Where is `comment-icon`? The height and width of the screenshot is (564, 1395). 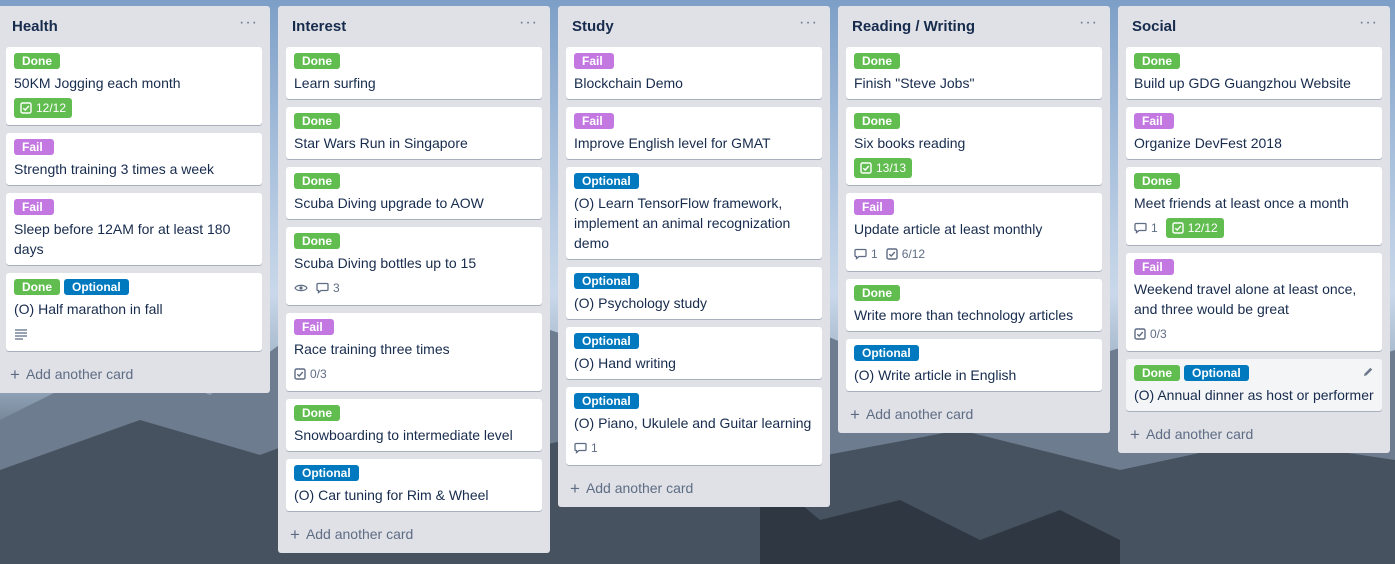 comment-icon is located at coordinates (580, 448).